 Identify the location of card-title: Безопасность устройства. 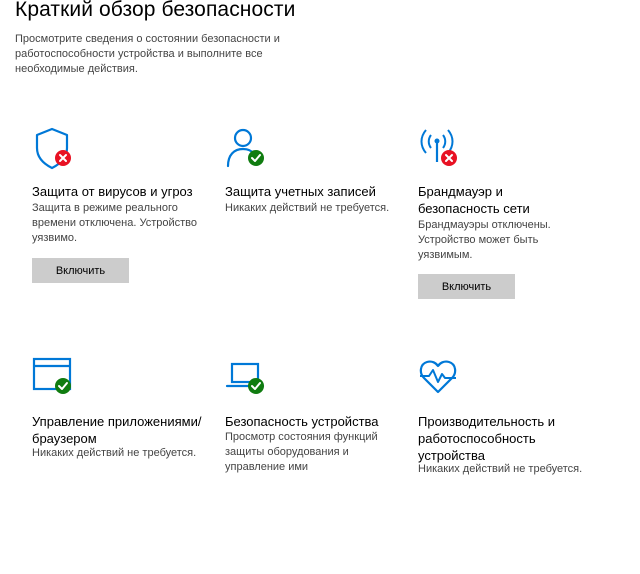
(302, 421).